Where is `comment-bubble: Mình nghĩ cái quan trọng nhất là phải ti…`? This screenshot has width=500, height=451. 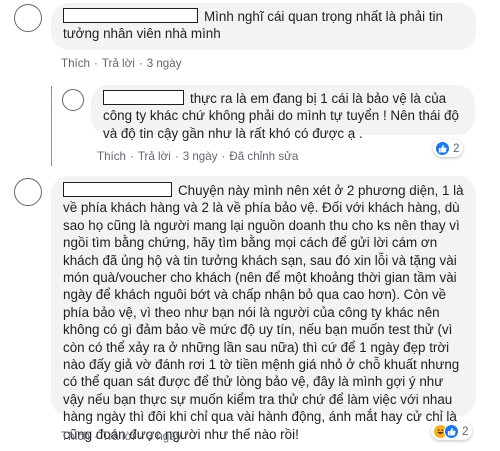 comment-bubble: Mình nghĩ cái quan trọng nhất là phải ti… is located at coordinates (263, 26).